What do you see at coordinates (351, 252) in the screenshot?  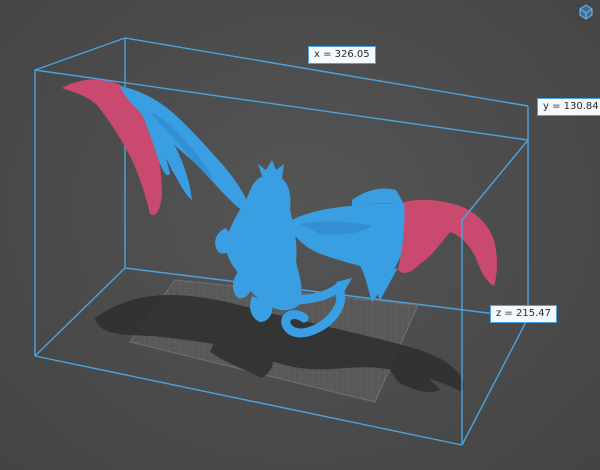 I see `right-wing` at bounding box center [351, 252].